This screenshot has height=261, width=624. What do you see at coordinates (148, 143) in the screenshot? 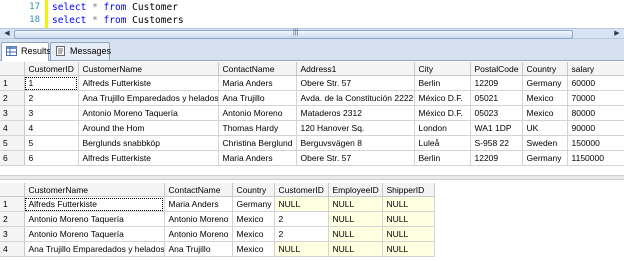
I see `table-cell: Berglunds snabbköp` at bounding box center [148, 143].